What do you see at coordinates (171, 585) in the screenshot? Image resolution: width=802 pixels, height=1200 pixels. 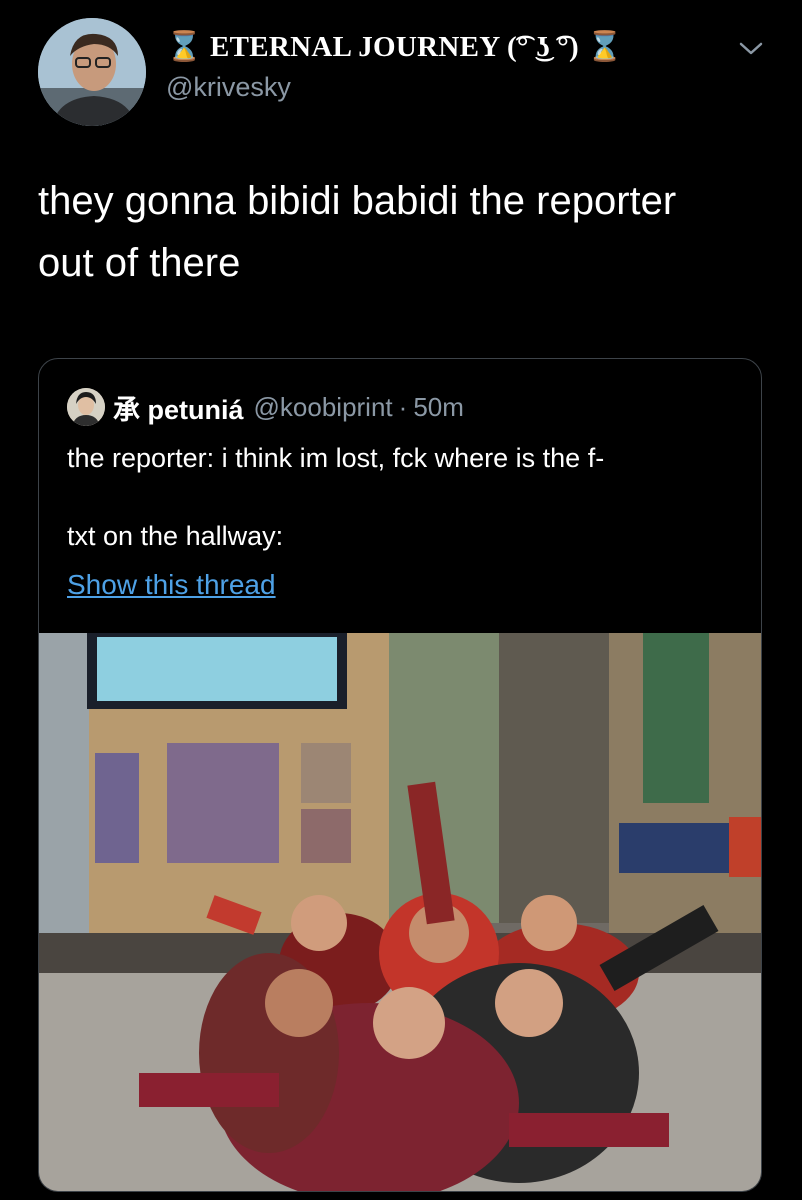 I see `show-thread-link: Show this thread` at bounding box center [171, 585].